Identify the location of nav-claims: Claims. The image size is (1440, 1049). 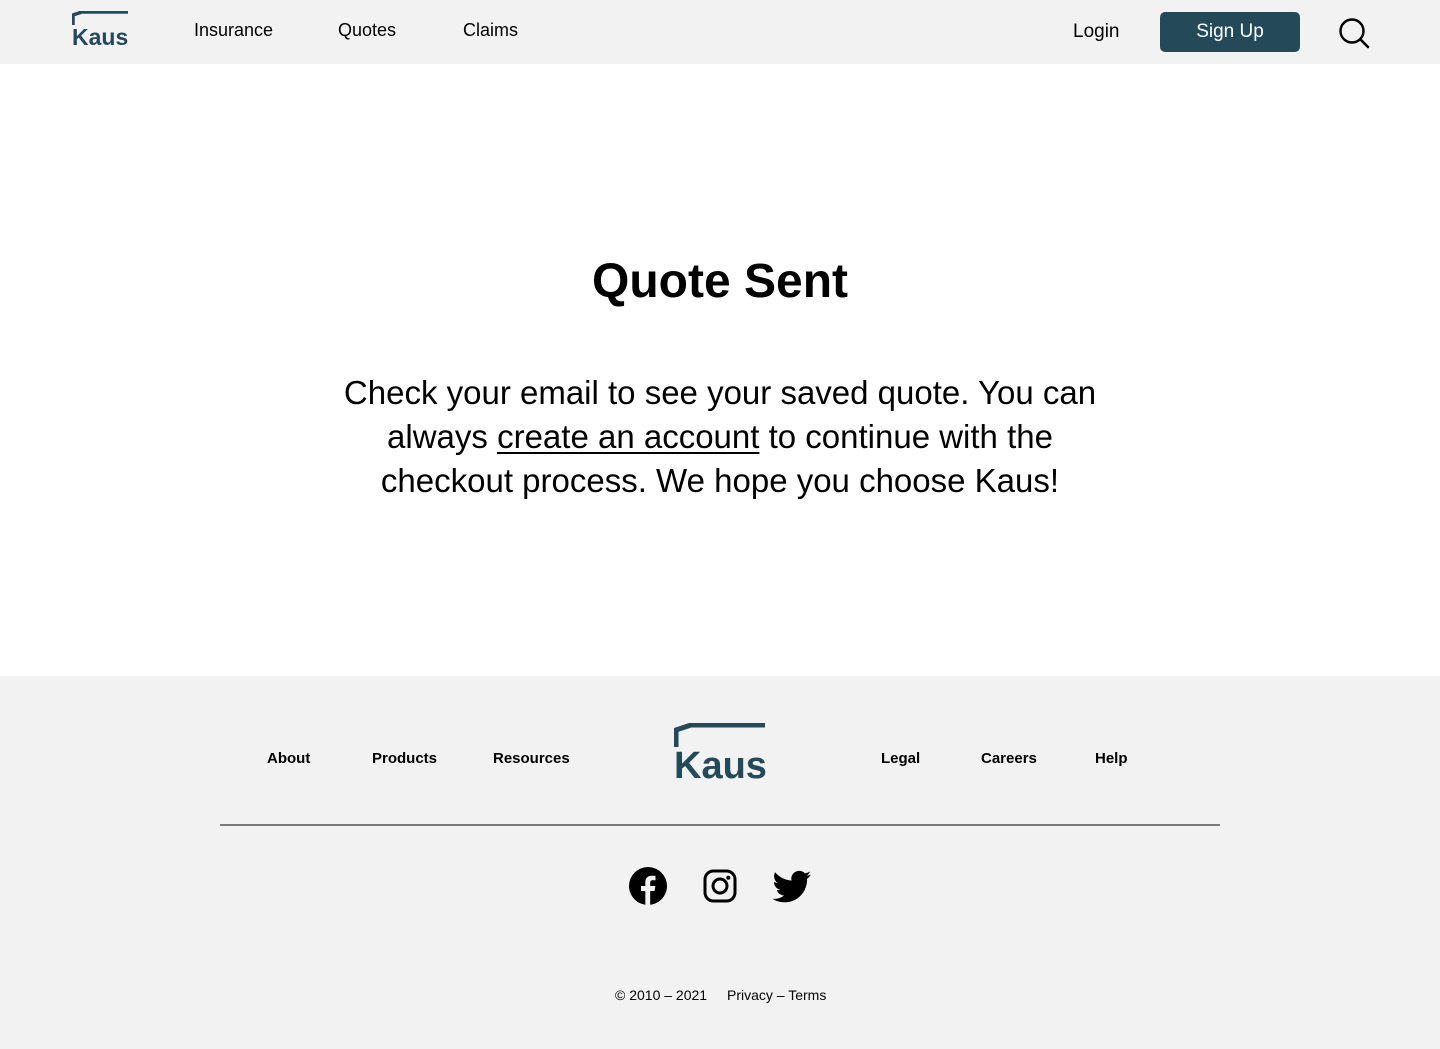
(490, 30).